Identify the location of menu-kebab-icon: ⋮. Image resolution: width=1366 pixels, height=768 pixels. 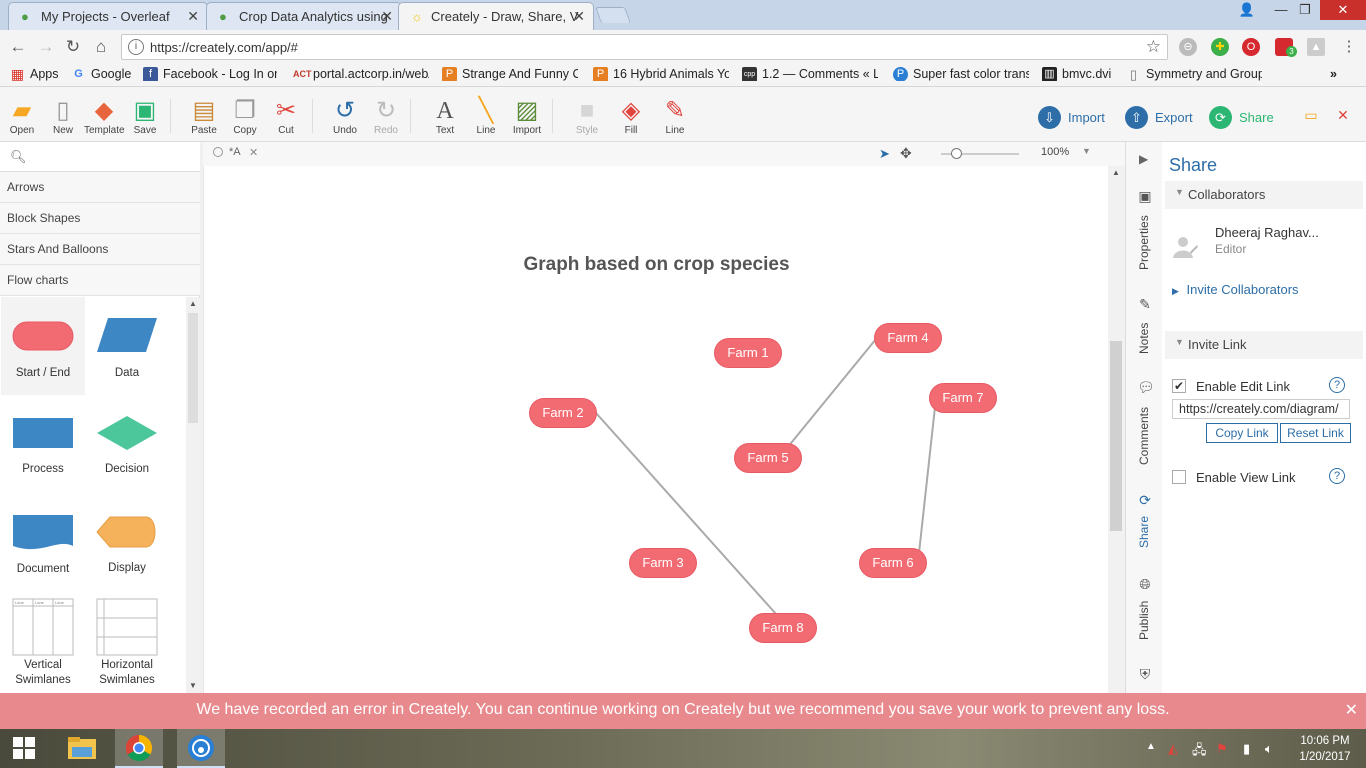
(1349, 47).